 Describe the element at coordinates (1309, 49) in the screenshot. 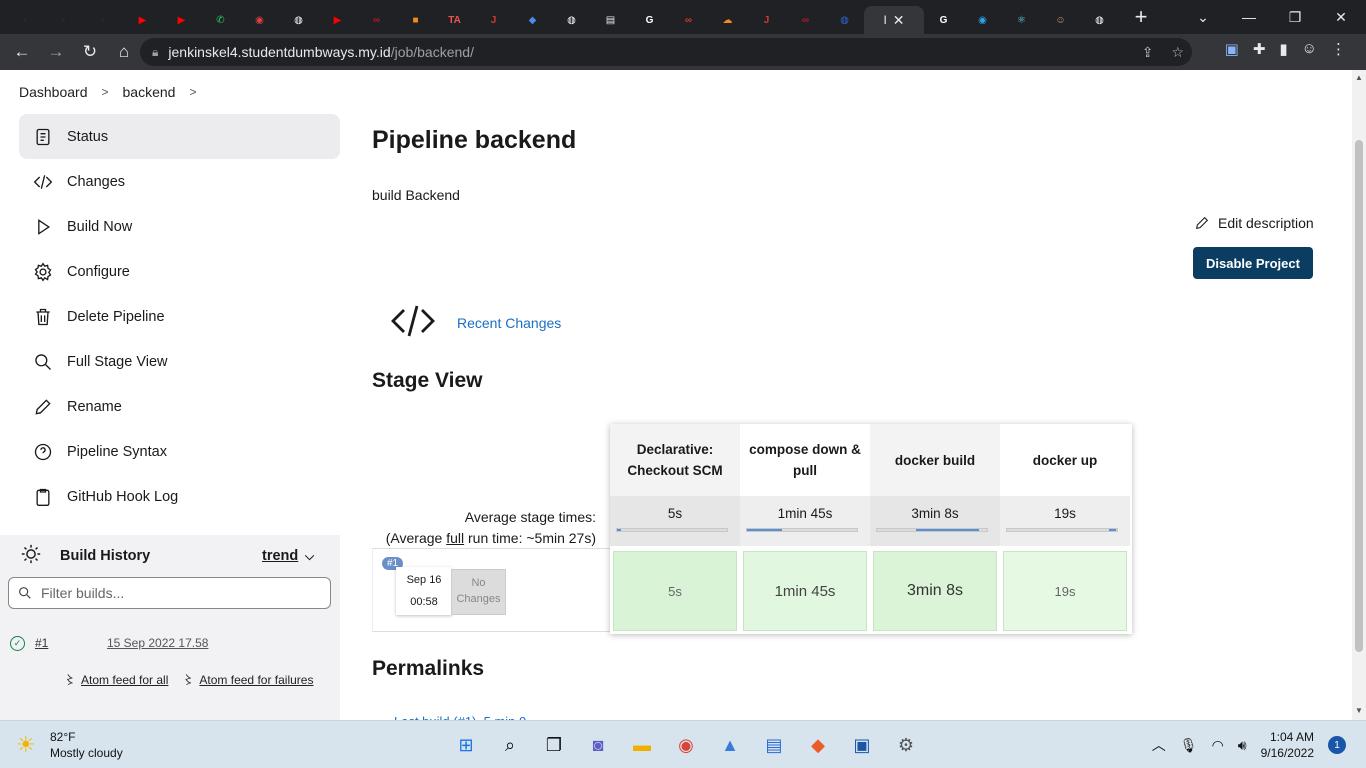

I see `profile-avatar-icon: ☺` at that location.